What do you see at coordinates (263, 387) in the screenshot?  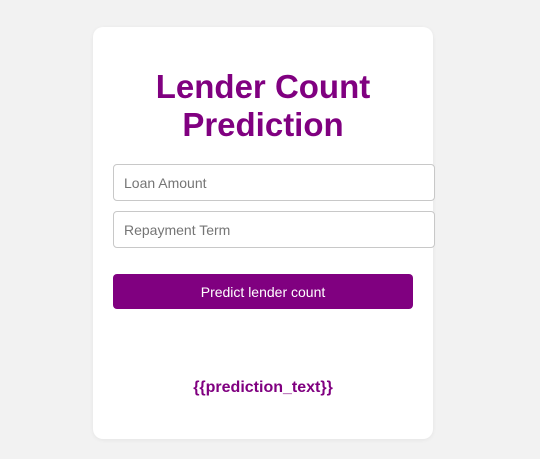 I see `prediction-result: {{prediction_text}}` at bounding box center [263, 387].